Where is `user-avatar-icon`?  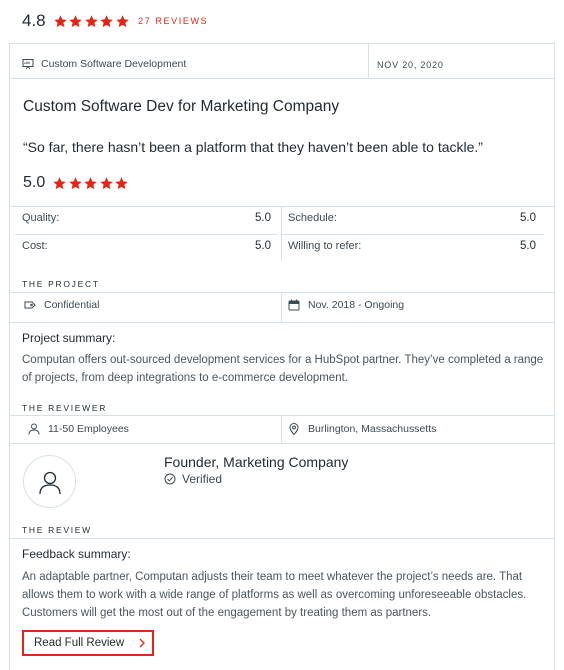
user-avatar-icon is located at coordinates (49, 482).